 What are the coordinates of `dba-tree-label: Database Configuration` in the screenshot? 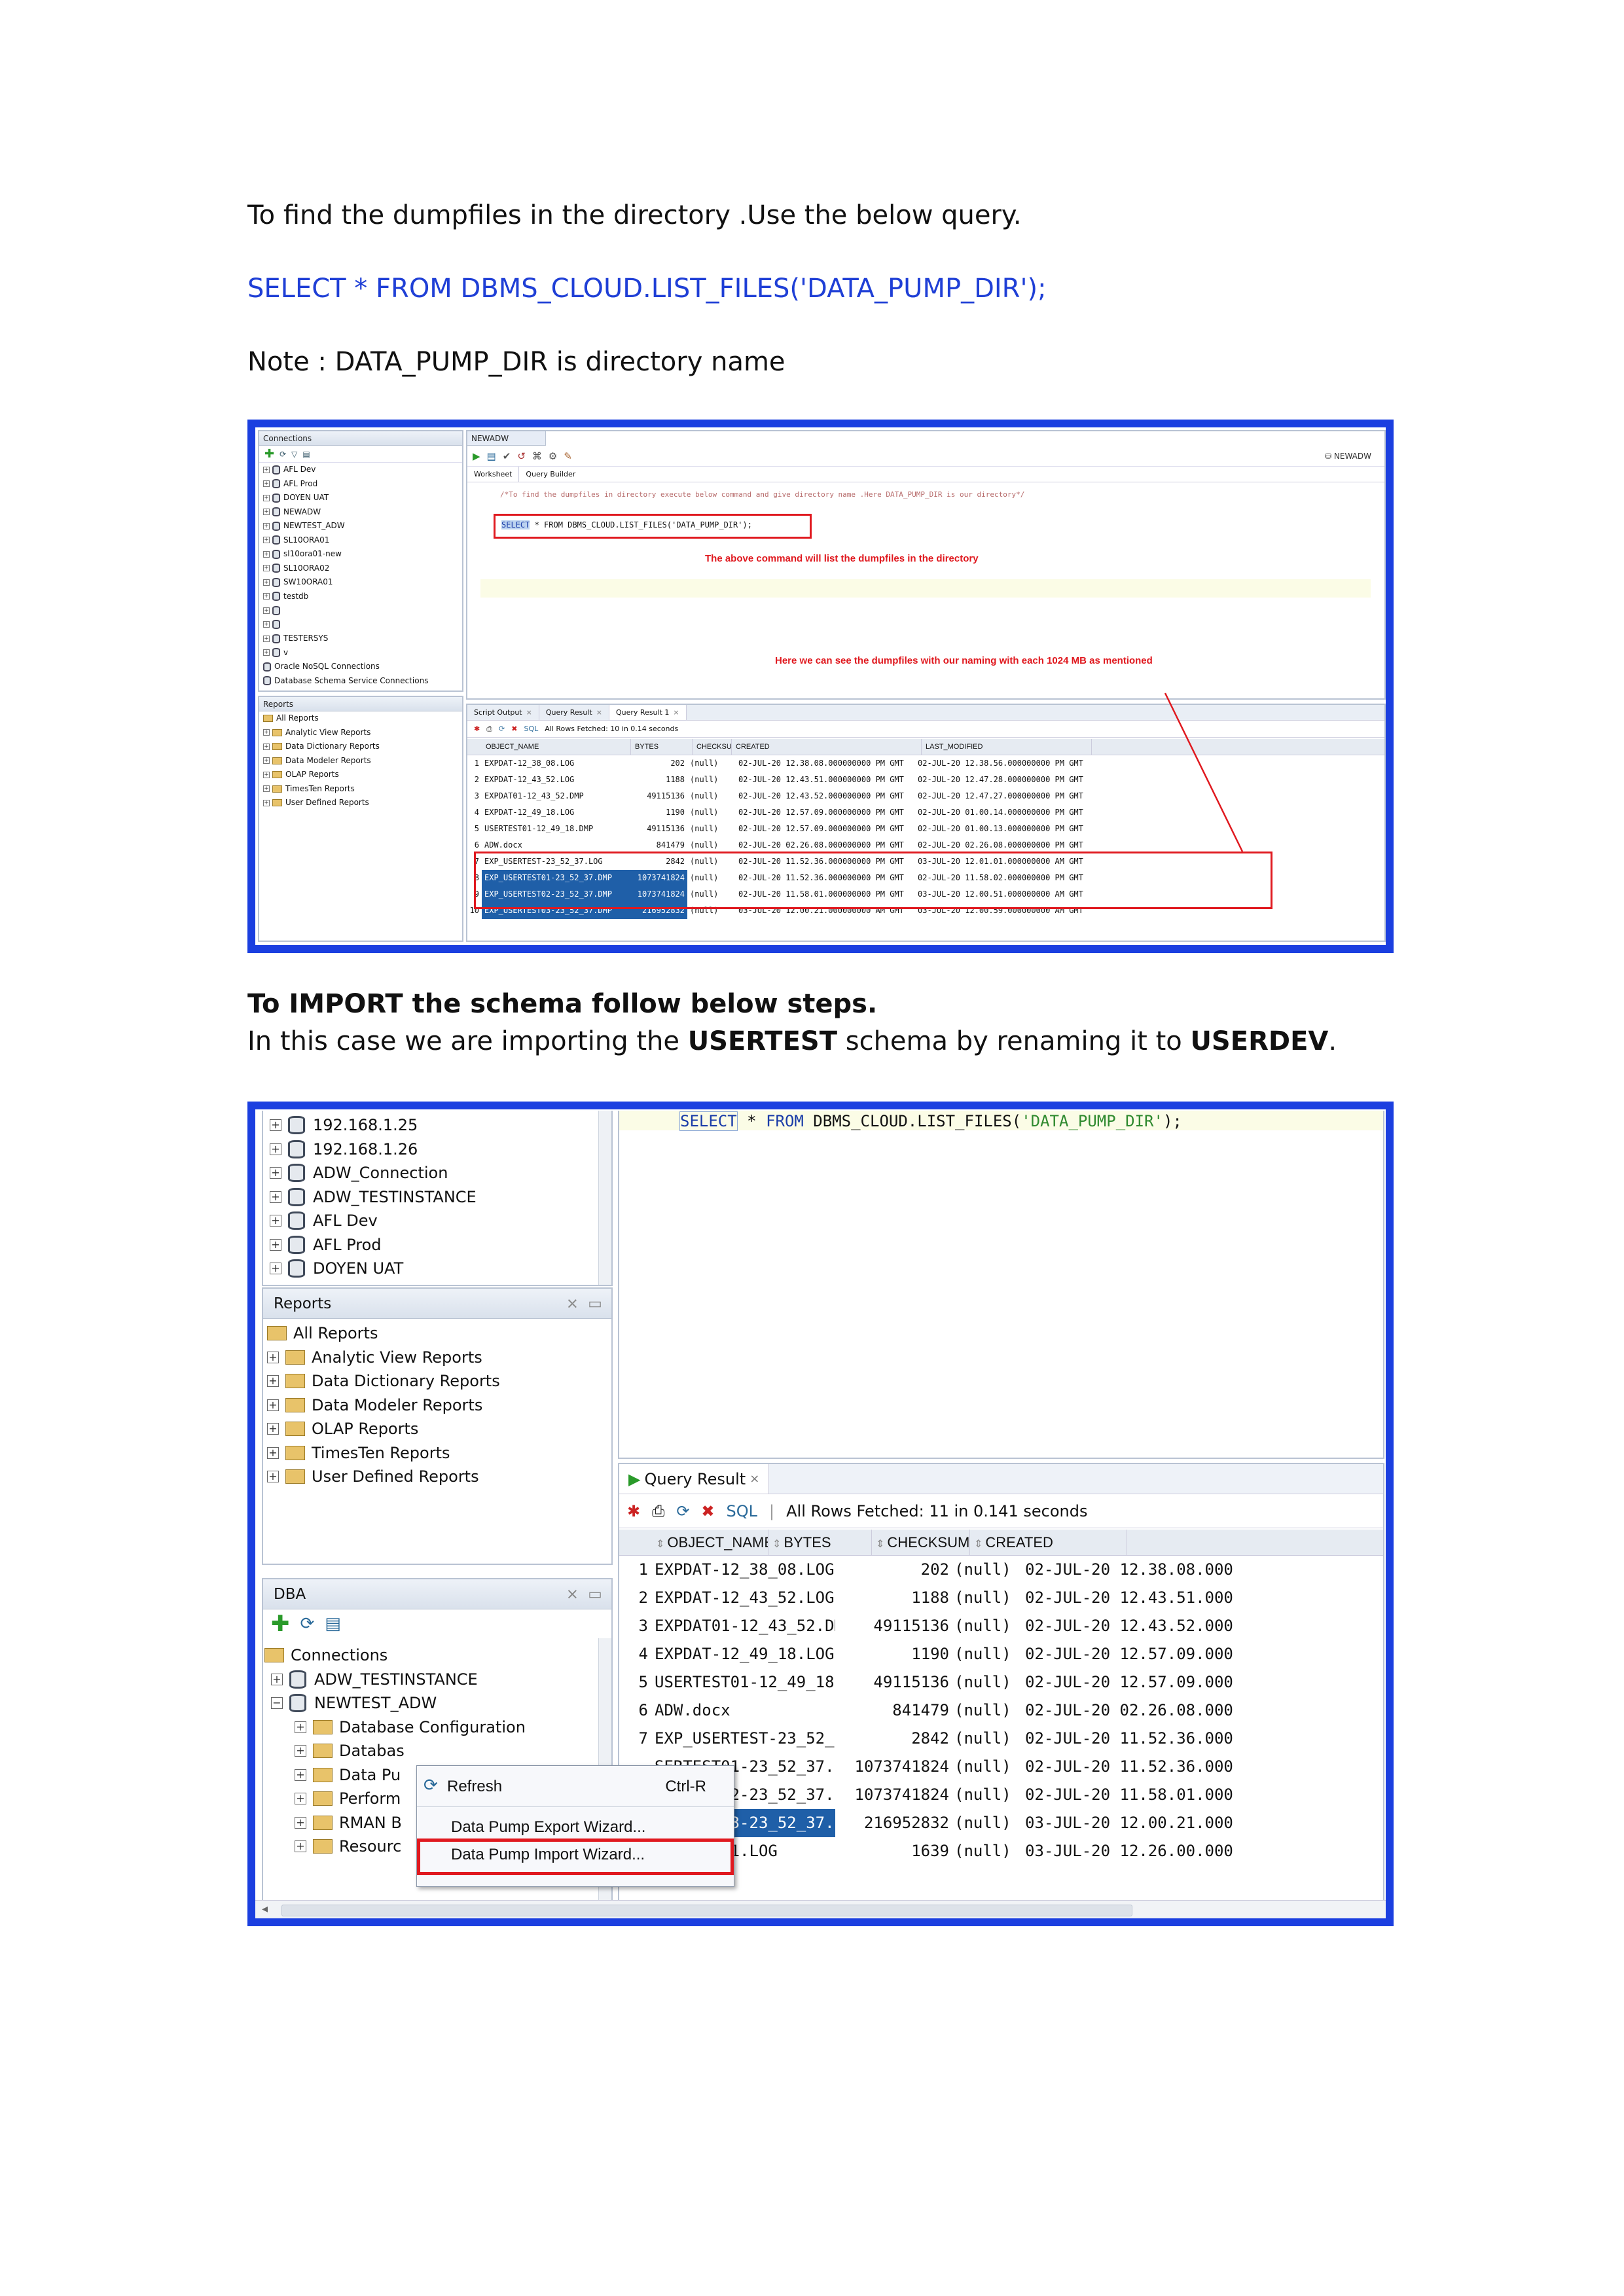 It's located at (432, 1726).